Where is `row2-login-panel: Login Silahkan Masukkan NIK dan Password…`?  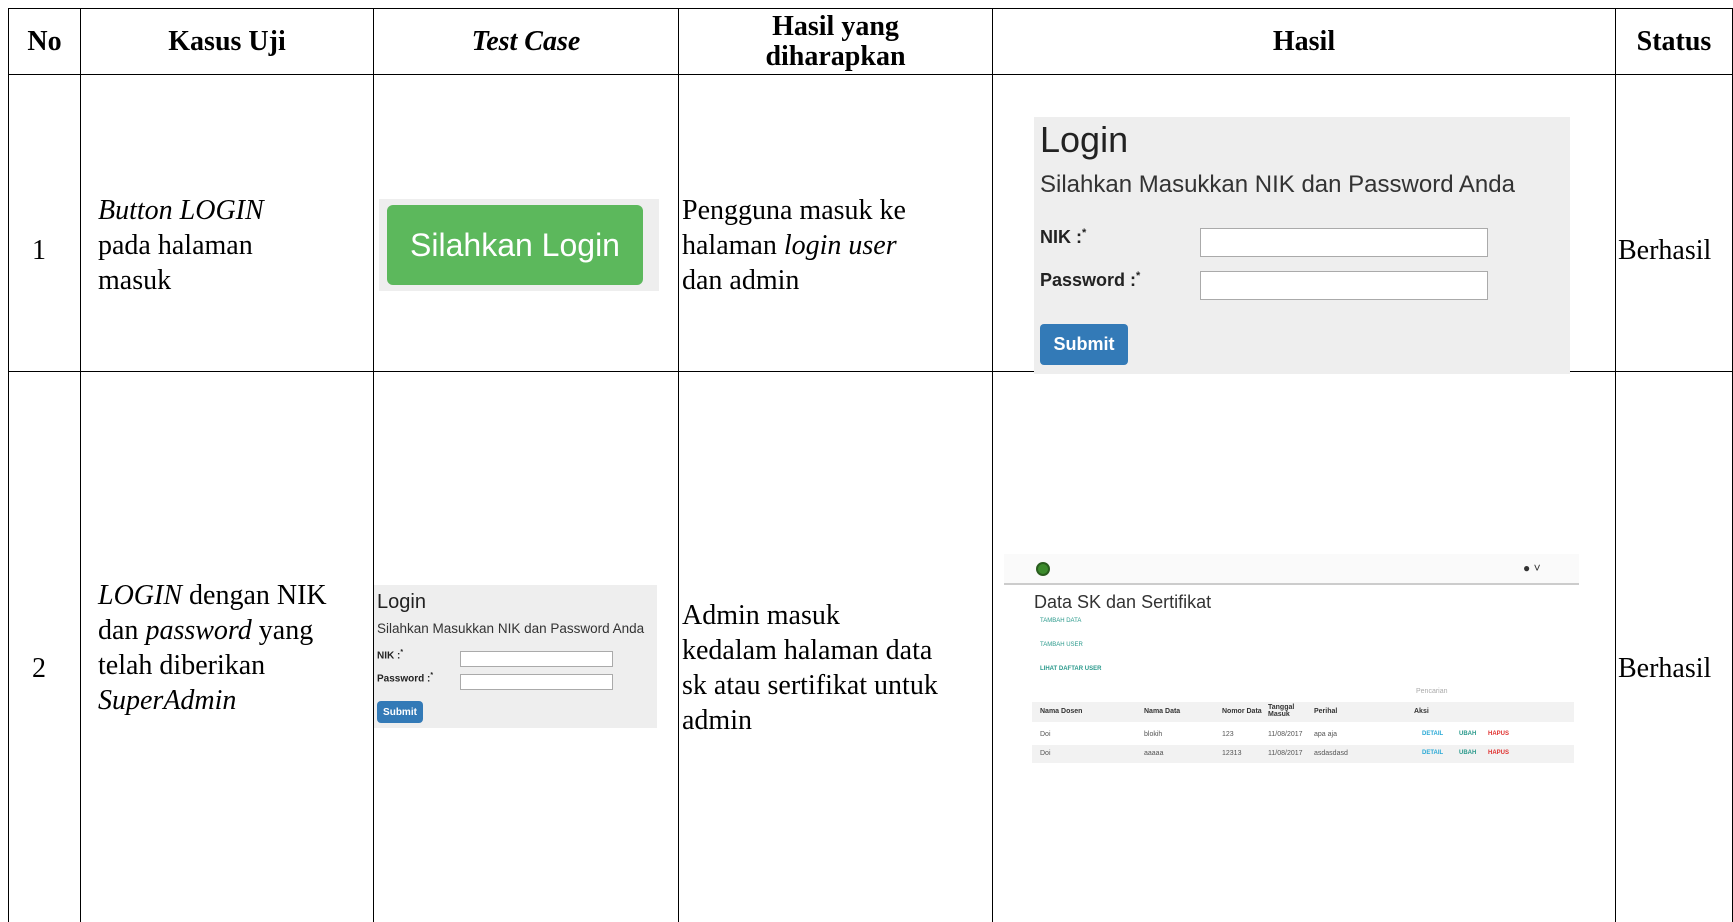 row2-login-panel: Login Silahkan Masukkan NIK dan Password… is located at coordinates (515, 656).